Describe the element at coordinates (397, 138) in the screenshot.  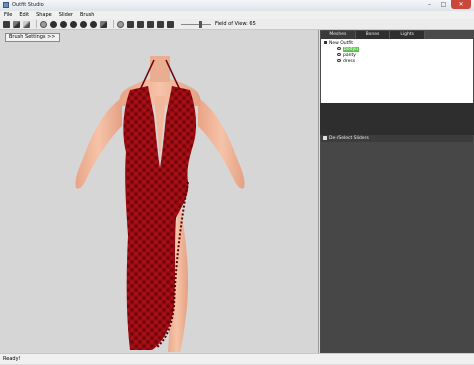
I see `slider-header: De-/Select Sliders` at that location.